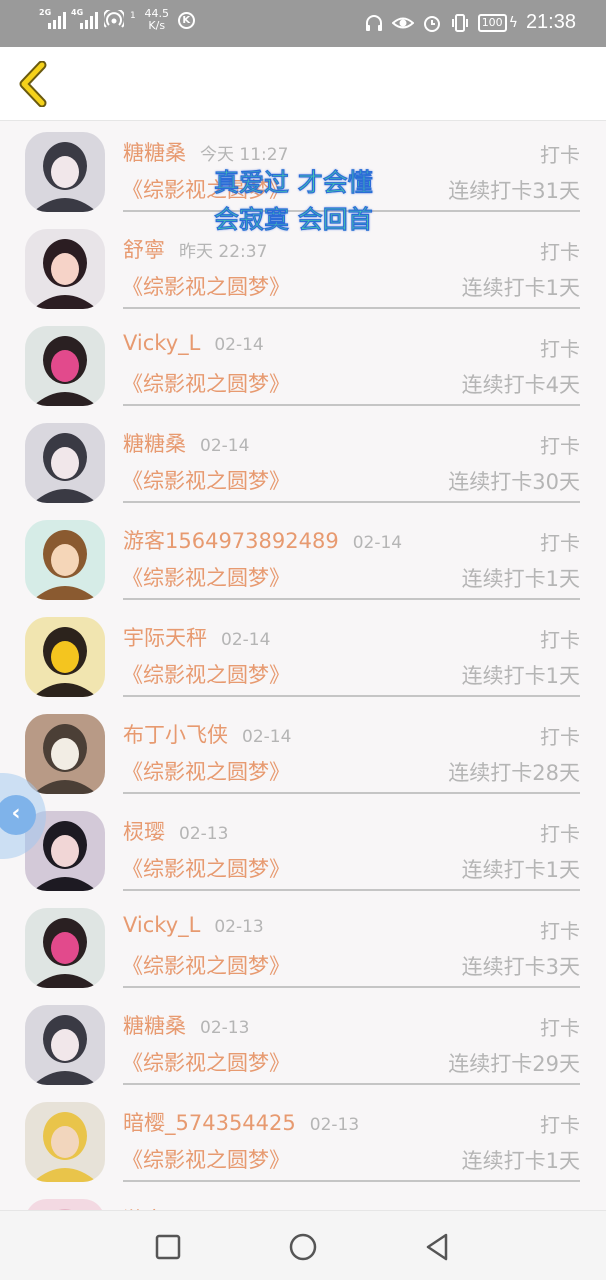  What do you see at coordinates (205, 152) in the screenshot?
I see `user-name: 糖糖桑 今天 11:27` at bounding box center [205, 152].